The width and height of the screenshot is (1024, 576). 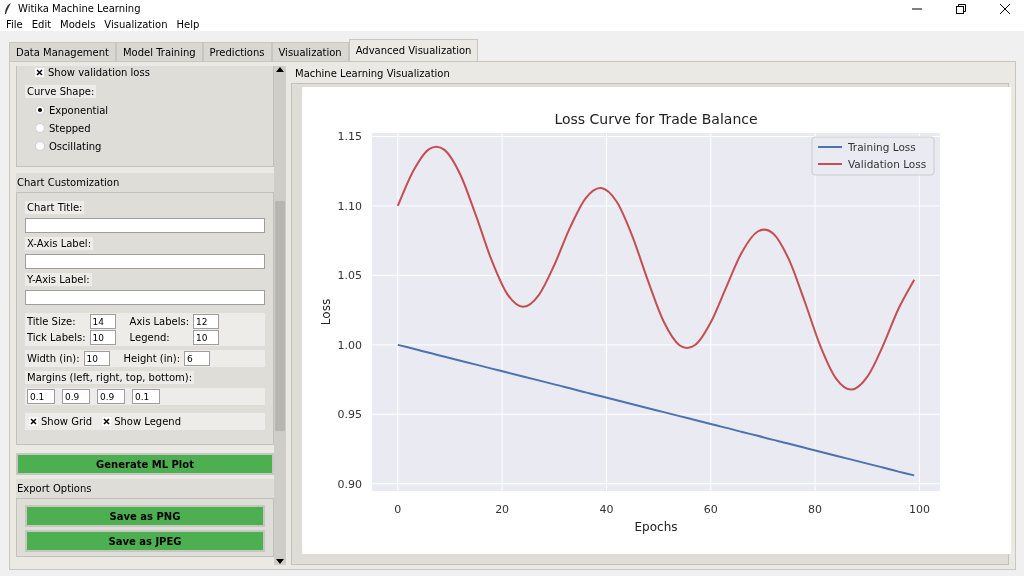 What do you see at coordinates (887, 164) in the screenshot?
I see `legend-label: Validation Loss` at bounding box center [887, 164].